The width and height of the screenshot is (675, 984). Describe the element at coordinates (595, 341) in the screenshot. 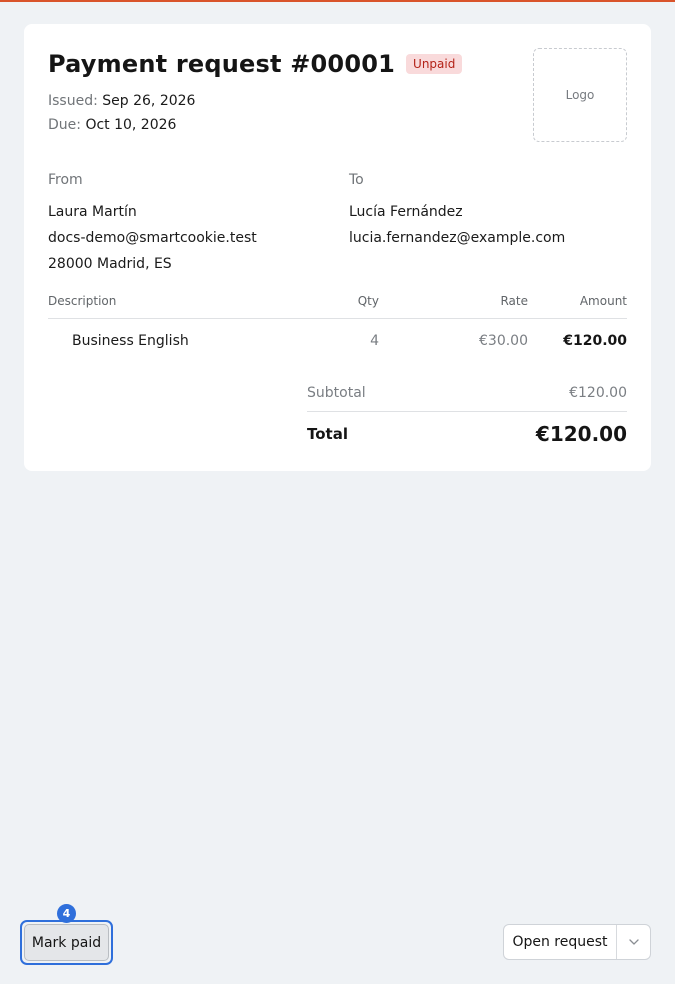

I see `row-amount: €120.00` at that location.